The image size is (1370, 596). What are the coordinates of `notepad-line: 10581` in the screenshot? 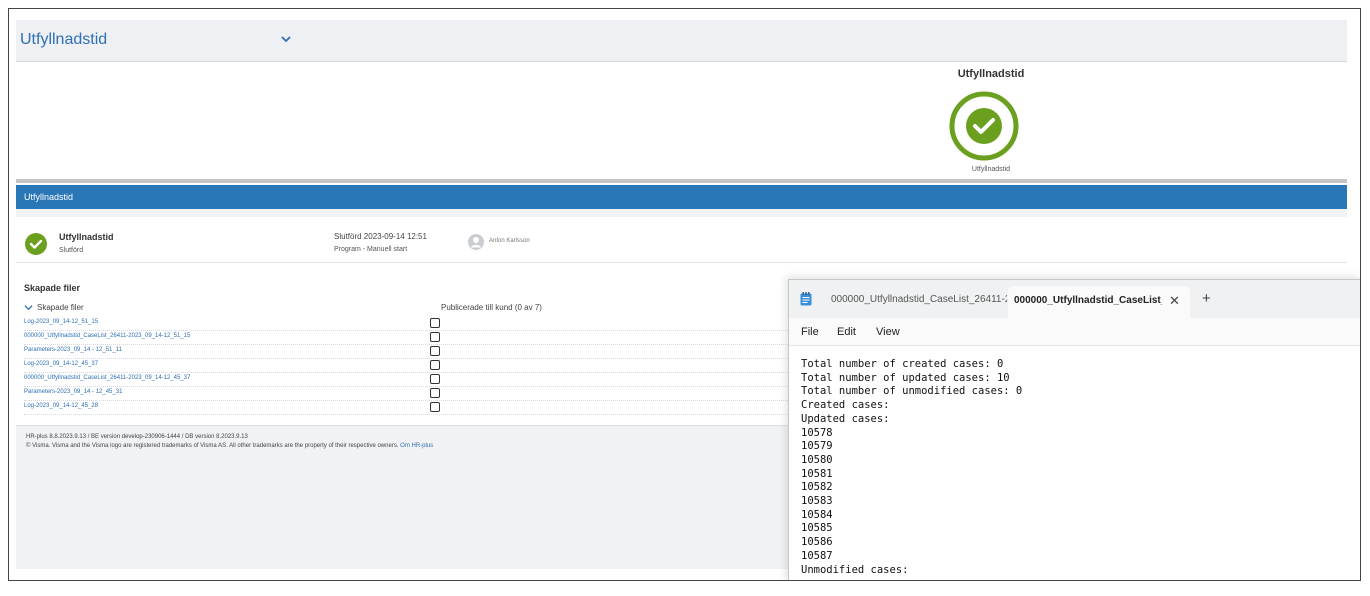 It's located at (817, 473).